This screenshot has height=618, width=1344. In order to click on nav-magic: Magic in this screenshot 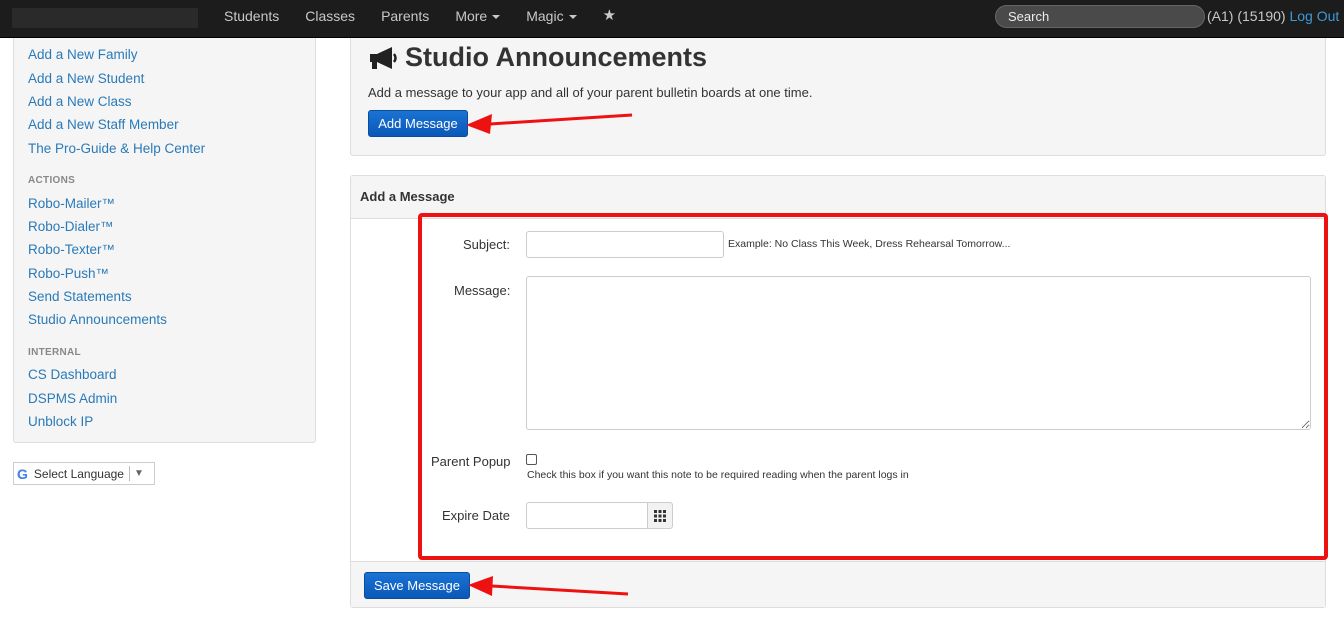, I will do `click(551, 16)`.